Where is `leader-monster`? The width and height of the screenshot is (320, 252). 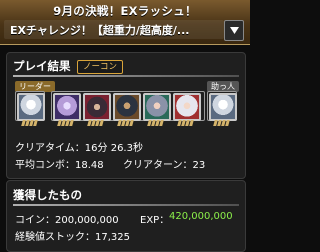
leader-monster is located at coordinates (31, 107).